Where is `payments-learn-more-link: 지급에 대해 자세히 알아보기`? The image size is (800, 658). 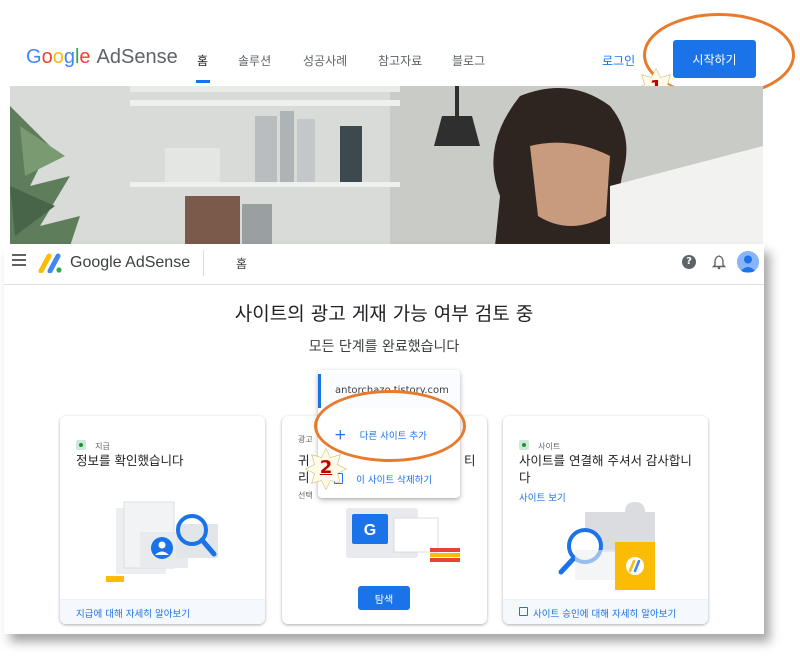
payments-learn-more-link: 지급에 대해 자세히 알아보기 is located at coordinates (133, 613).